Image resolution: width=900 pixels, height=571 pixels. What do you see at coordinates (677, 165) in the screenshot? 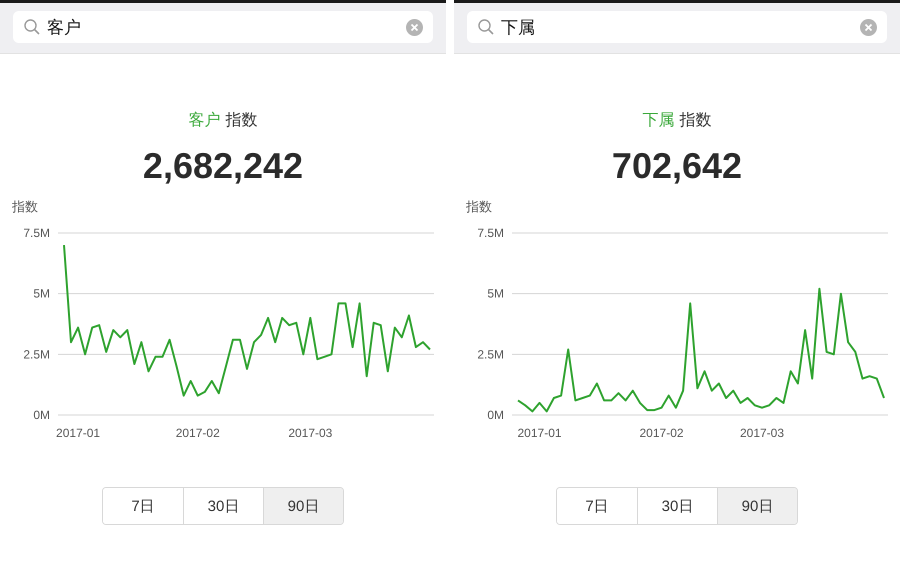
I see `total-value: 702,642` at bounding box center [677, 165].